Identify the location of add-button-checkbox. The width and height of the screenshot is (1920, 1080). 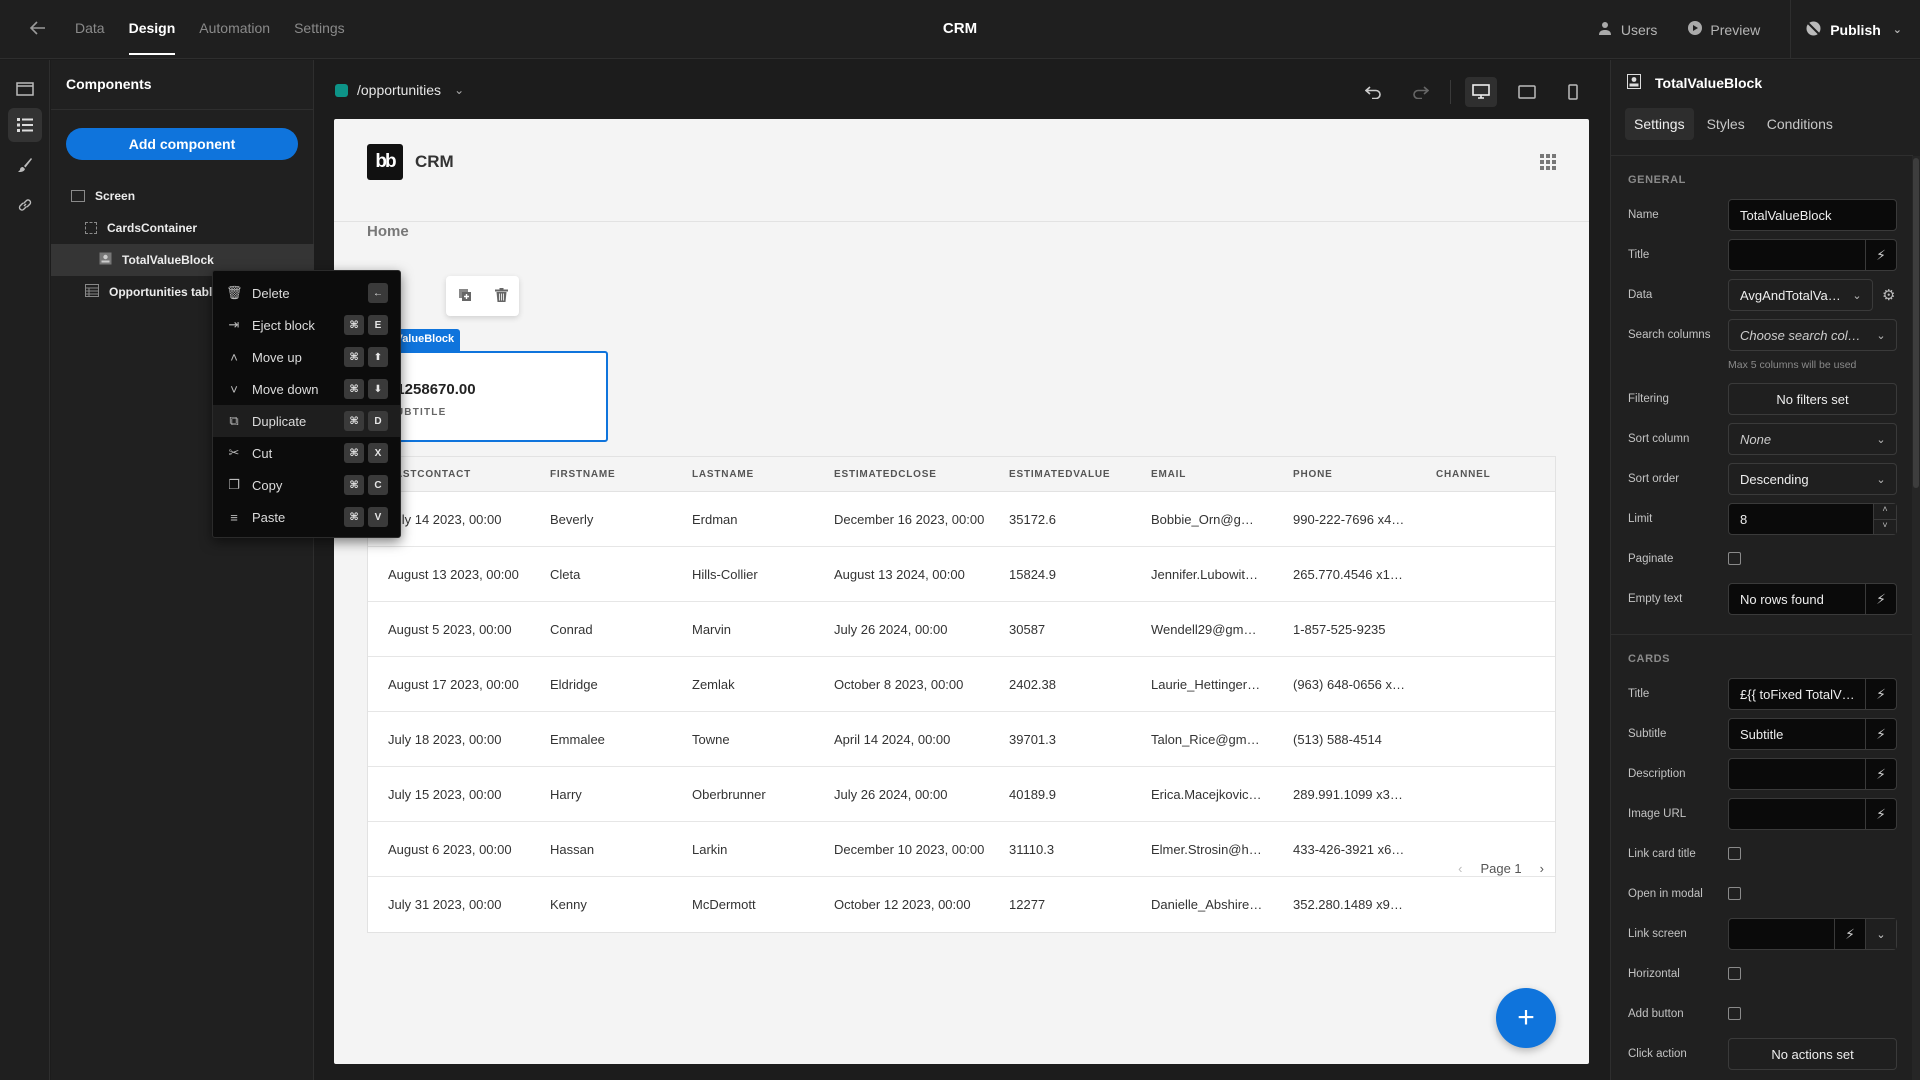
(1734, 1013).